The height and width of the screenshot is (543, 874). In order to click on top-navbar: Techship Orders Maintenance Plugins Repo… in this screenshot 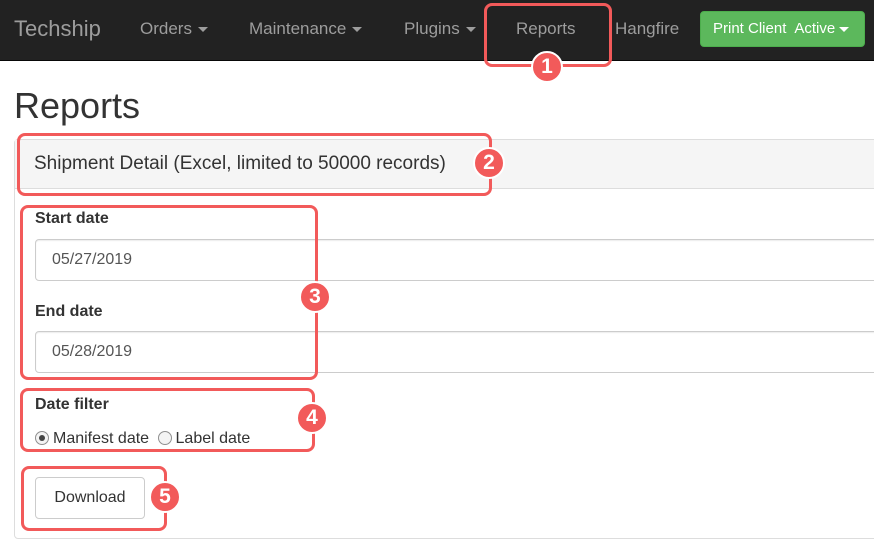, I will do `click(437, 30)`.